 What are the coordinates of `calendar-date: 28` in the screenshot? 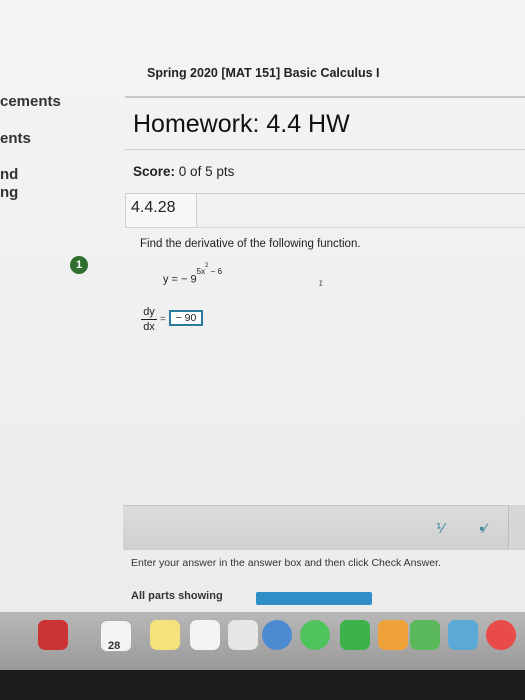 It's located at (114, 646).